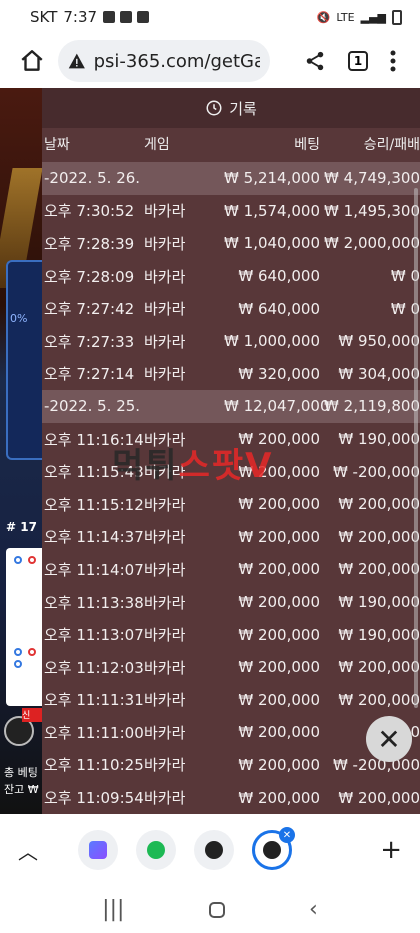 The width and height of the screenshot is (420, 933). Describe the element at coordinates (216, 909) in the screenshot. I see `home-nav-icon` at that location.